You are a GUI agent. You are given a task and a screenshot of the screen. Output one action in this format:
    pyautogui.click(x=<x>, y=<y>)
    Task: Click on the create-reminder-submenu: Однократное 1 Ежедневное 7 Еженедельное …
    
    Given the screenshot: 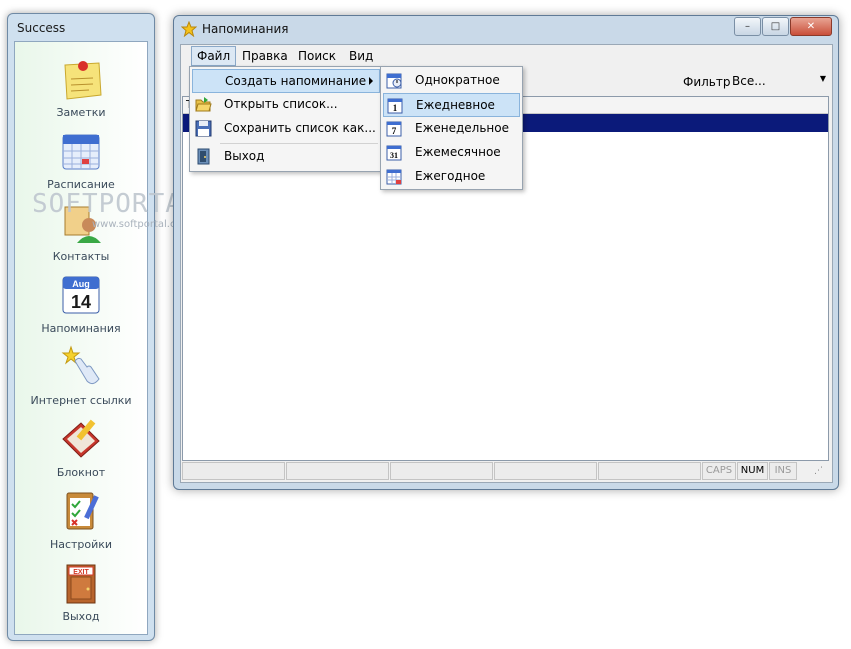 What is the action you would take?
    pyautogui.click(x=451, y=128)
    